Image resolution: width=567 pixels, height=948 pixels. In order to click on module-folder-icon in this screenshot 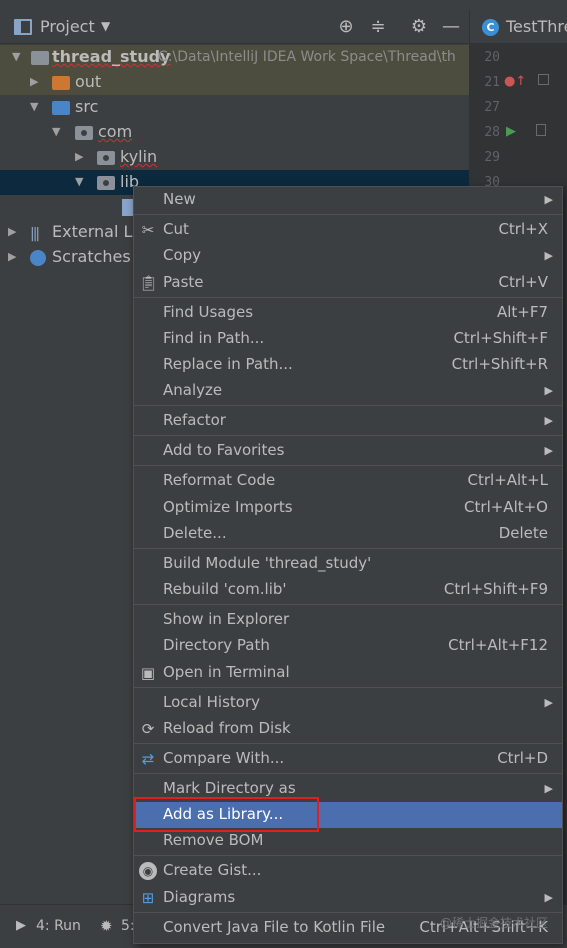, I will do `click(40, 58)`.